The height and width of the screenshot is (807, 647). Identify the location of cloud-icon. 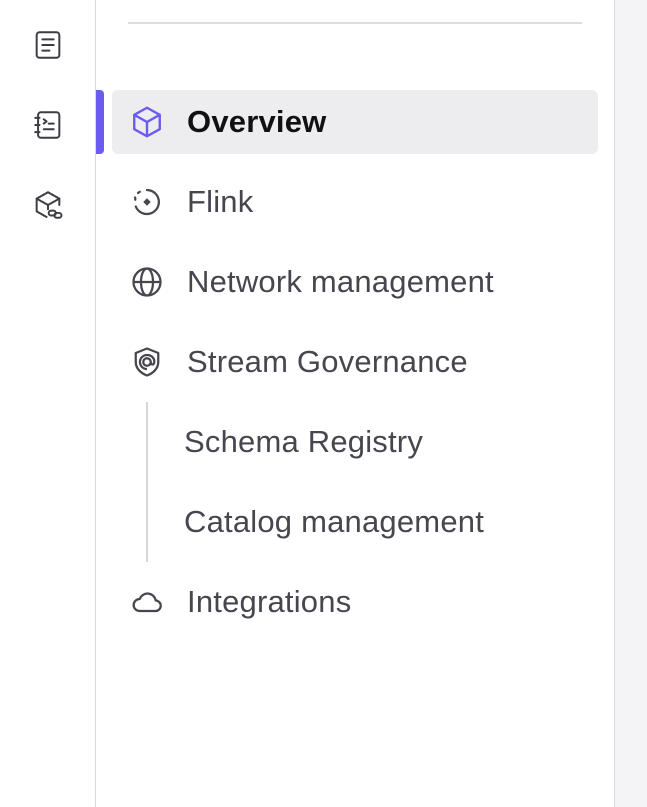
(147, 602).